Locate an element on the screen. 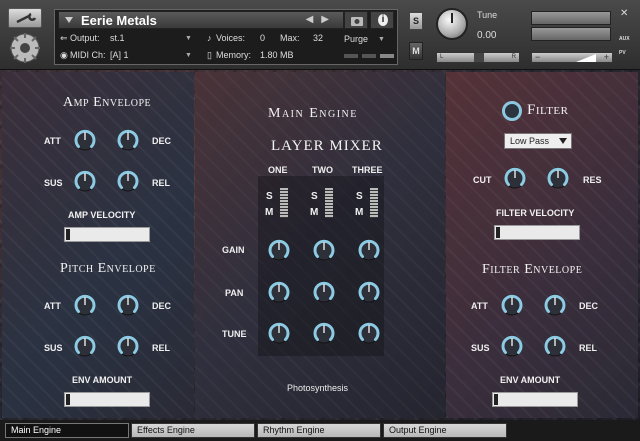 This screenshot has height=441, width=640. close-icon: ✕ is located at coordinates (624, 13).